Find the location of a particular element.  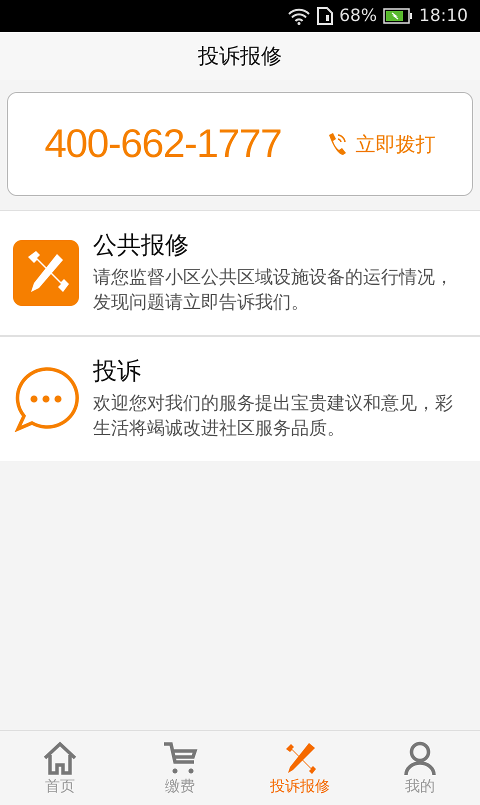

page-title: 投诉报修 is located at coordinates (240, 56).